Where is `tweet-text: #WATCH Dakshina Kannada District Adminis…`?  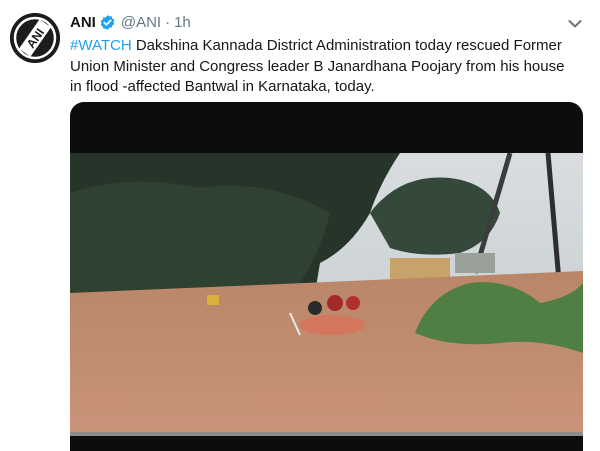 tweet-text: #WATCH Dakshina Kannada District Adminis… is located at coordinates (325, 67).